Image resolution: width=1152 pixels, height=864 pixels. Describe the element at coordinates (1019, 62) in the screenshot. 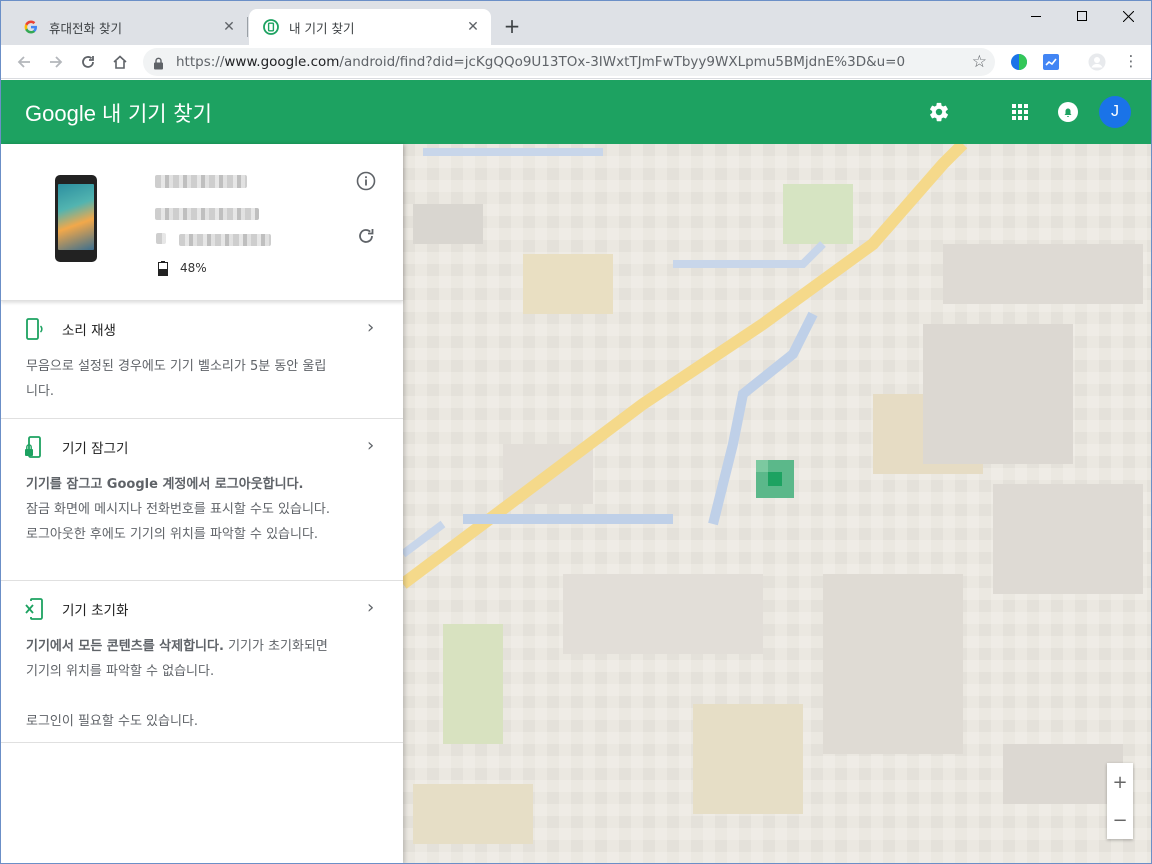

I see `extension-icon` at that location.